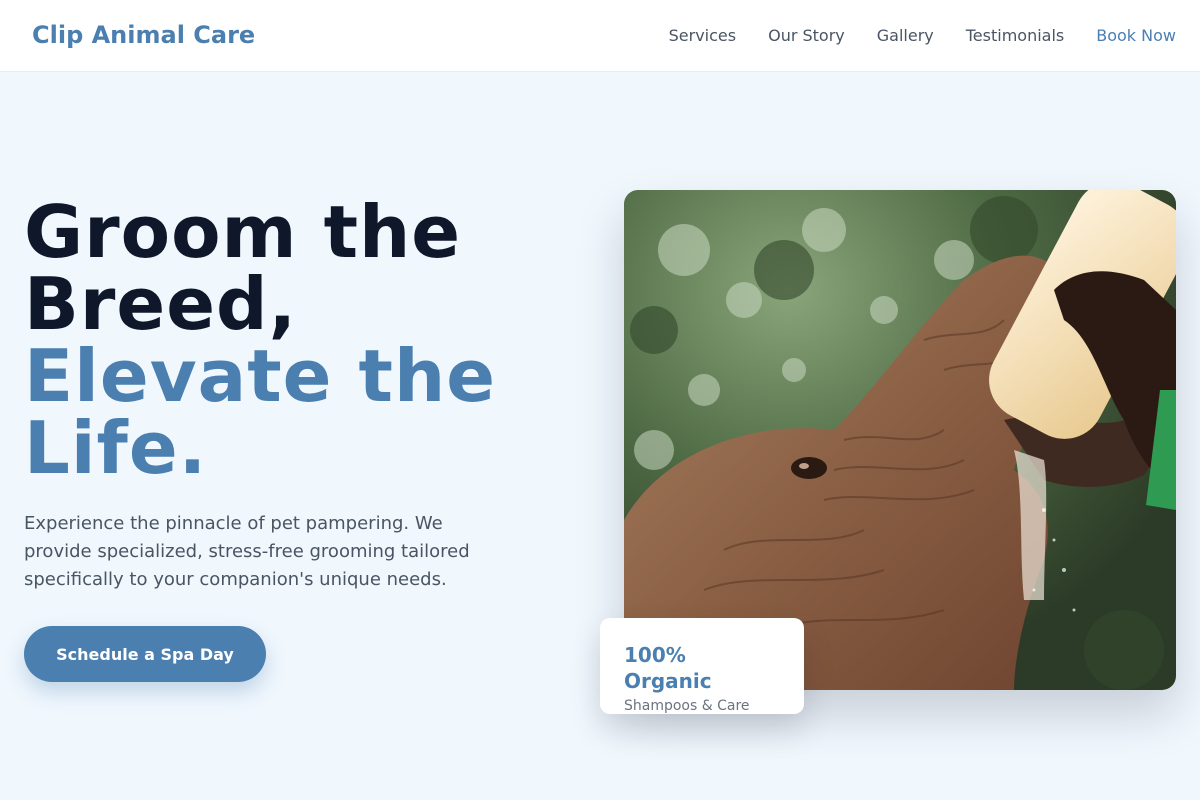  Describe the element at coordinates (260, 376) in the screenshot. I see `hero-title-accent-1: Elevate the` at that location.